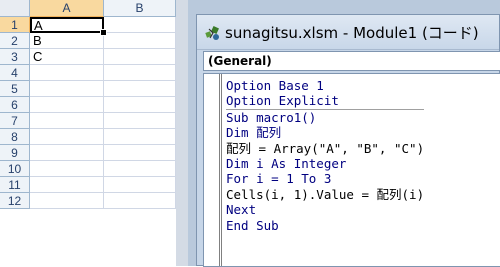 The height and width of the screenshot is (267, 500). Describe the element at coordinates (15, 137) in the screenshot. I see `row-header: 8` at that location.